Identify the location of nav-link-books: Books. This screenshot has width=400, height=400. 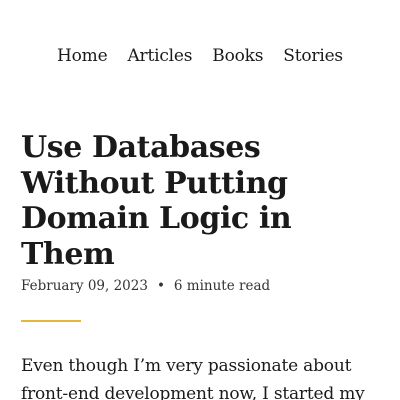
(237, 56).